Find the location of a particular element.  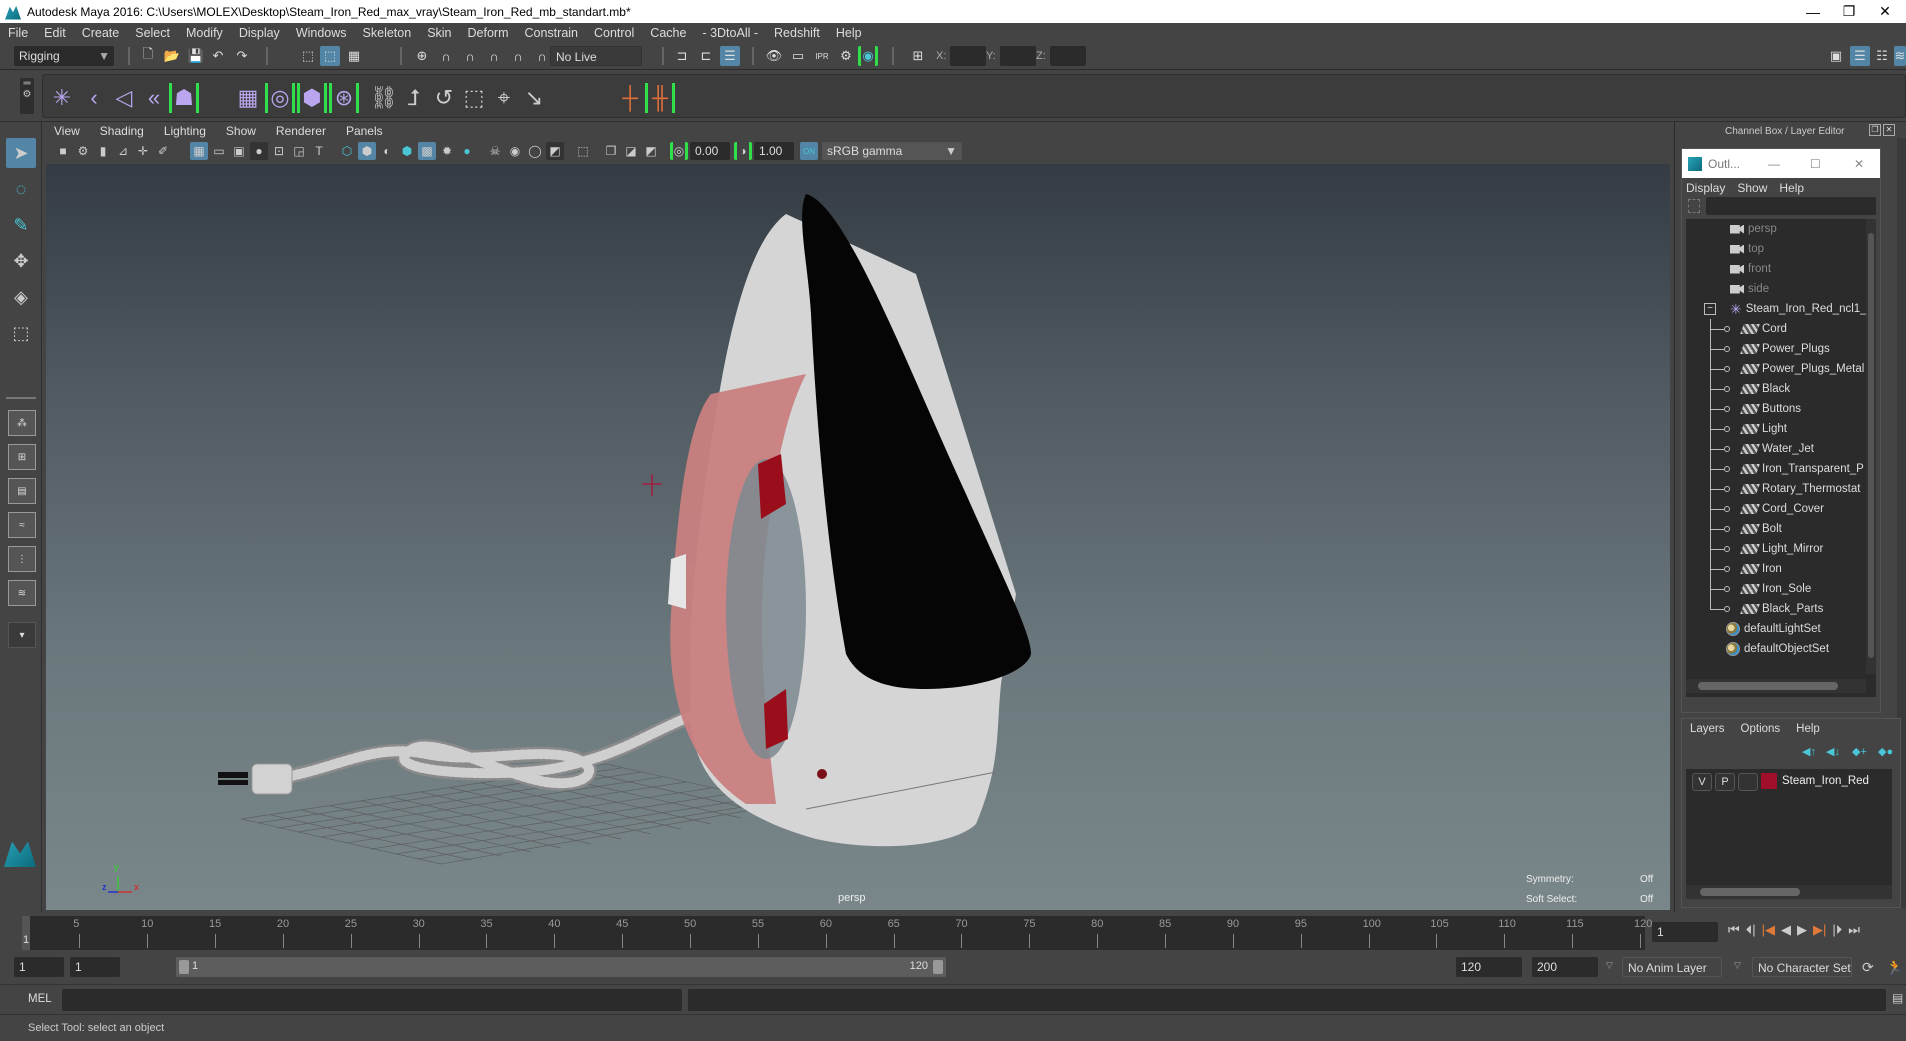

outliner-maximize-button: ☐ is located at coordinates (1815, 164).